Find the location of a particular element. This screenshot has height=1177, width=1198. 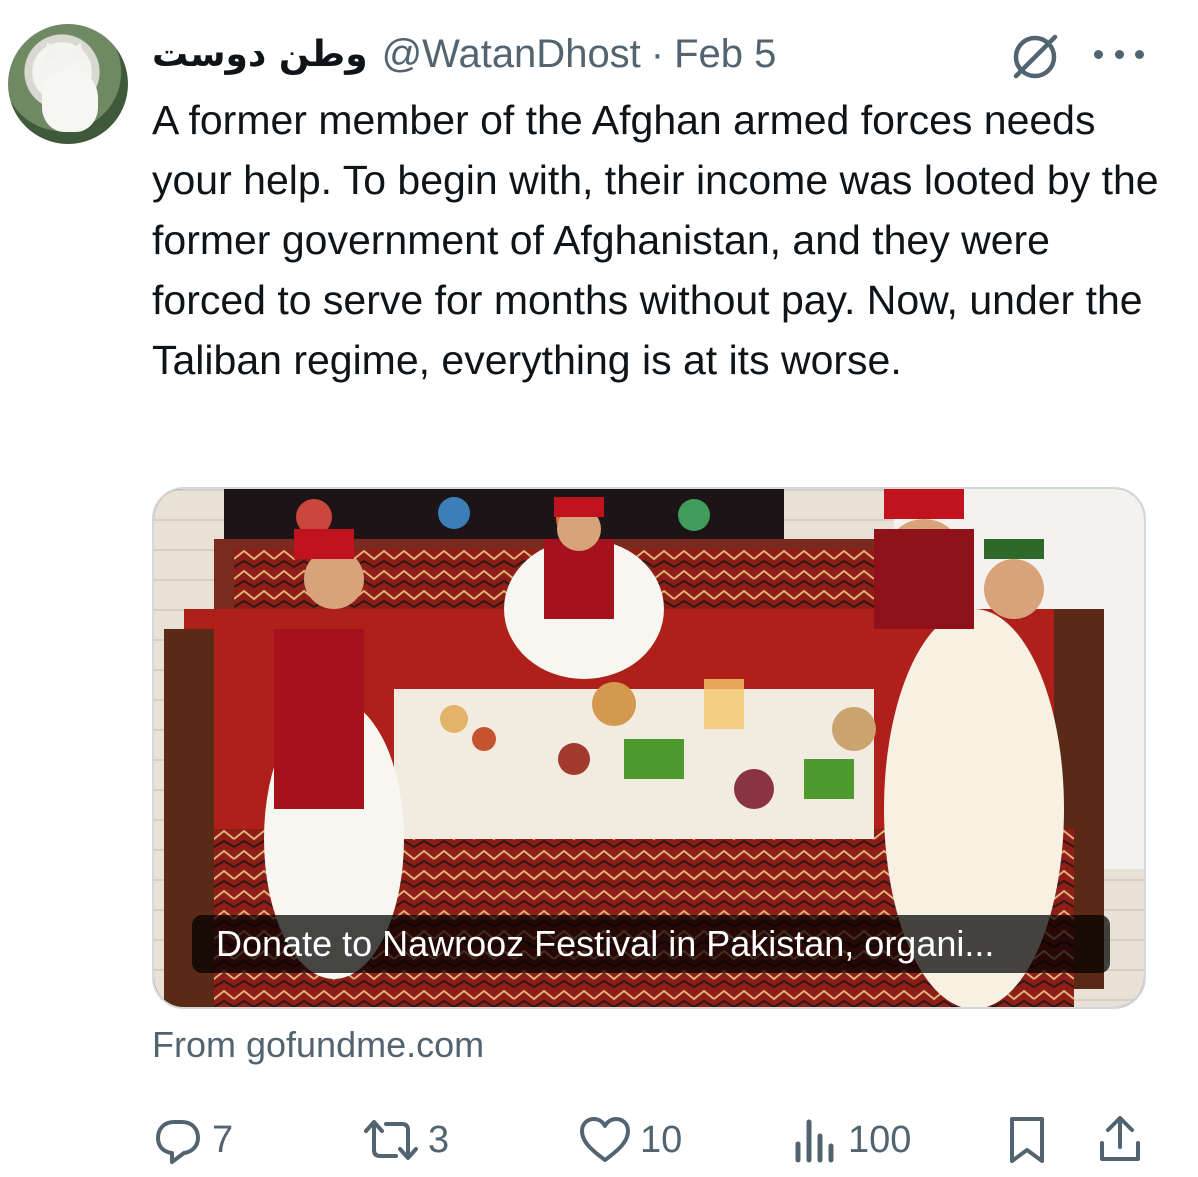

share-icon is located at coordinates (1120, 1140).